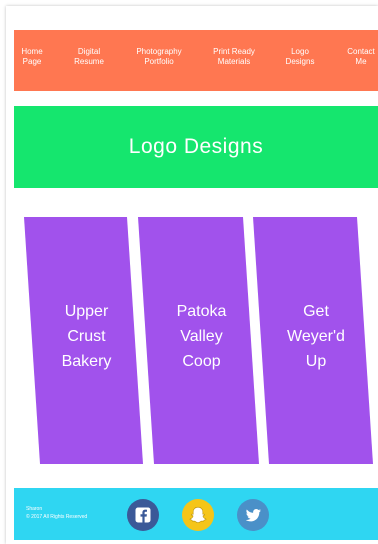 The height and width of the screenshot is (544, 378). I want to click on page-title: Logo Designs, so click(196, 146).